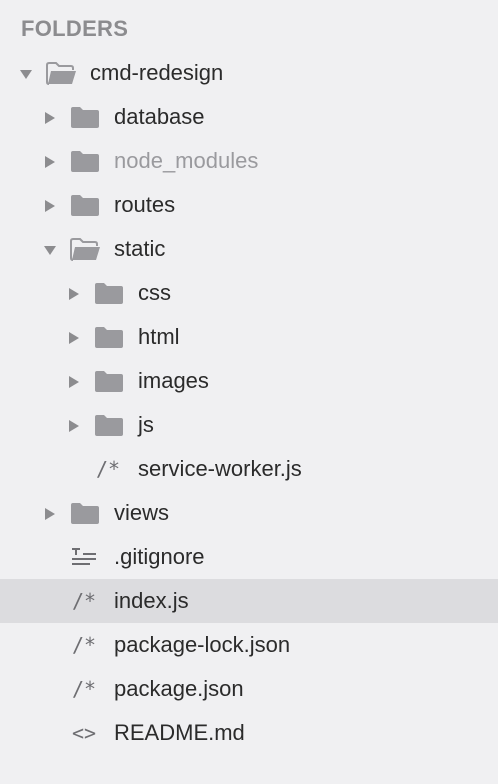  What do you see at coordinates (249, 733) in the screenshot?
I see `tree-item-readme-md: <> README.md` at bounding box center [249, 733].